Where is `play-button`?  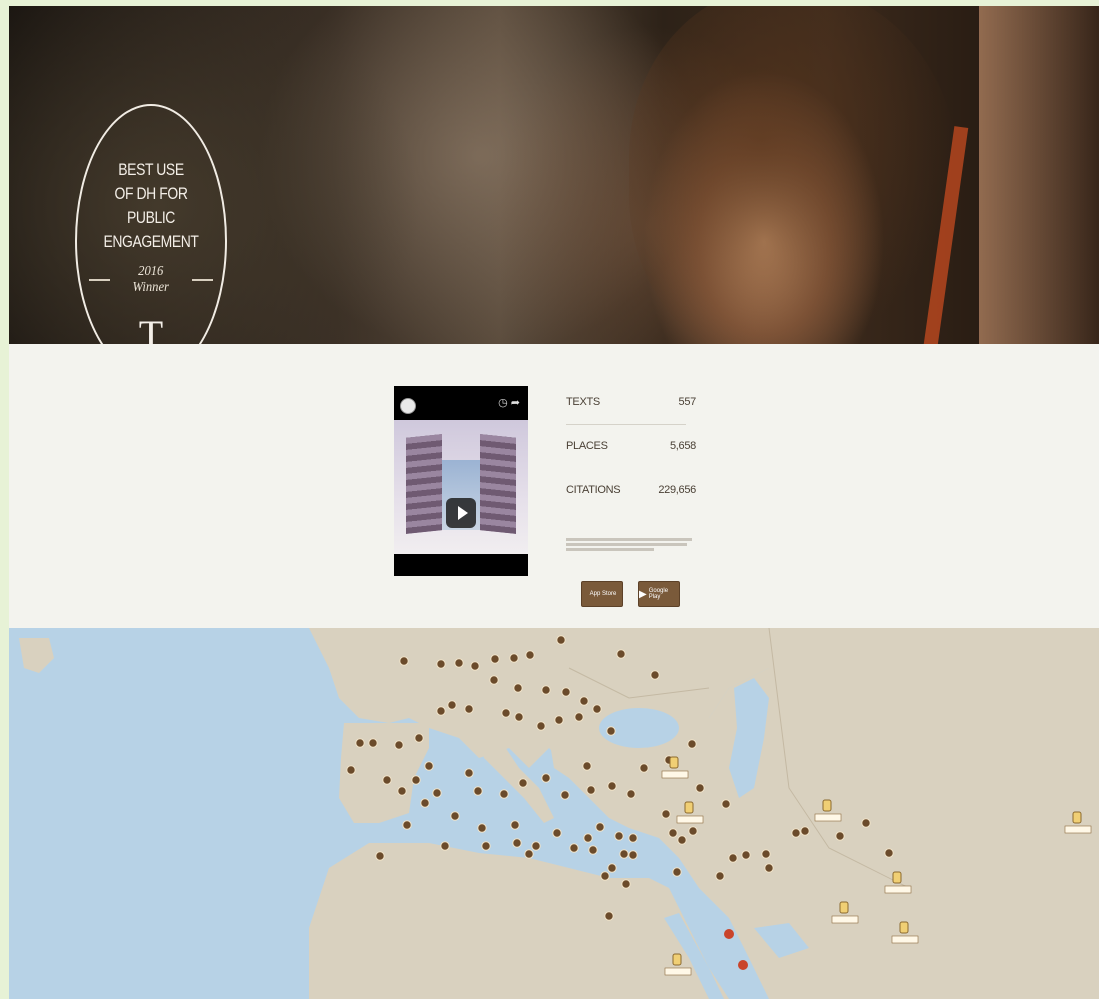
play-button is located at coordinates (461, 513).